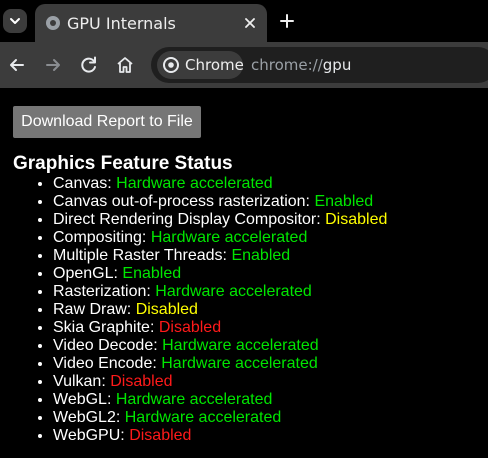  What do you see at coordinates (87, 417) in the screenshot?
I see `feature-name: WebGL2:` at bounding box center [87, 417].